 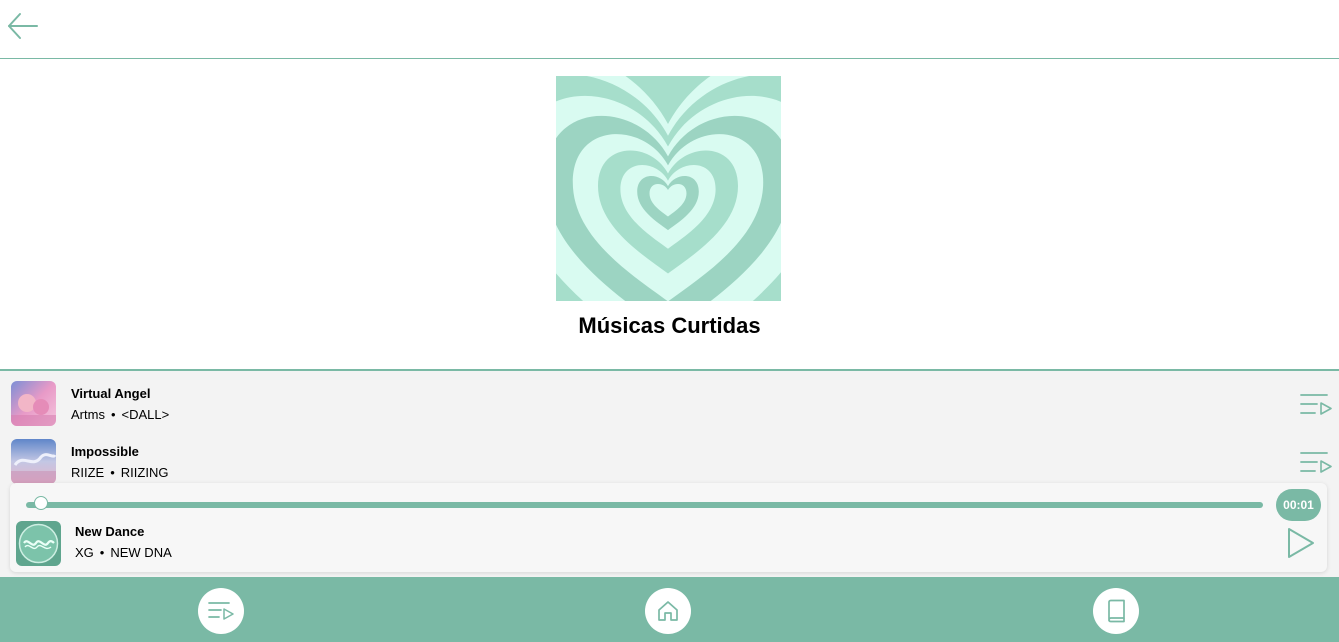 I want to click on track-subtitle: RIIZE • RIIZING, so click(x=119, y=472).